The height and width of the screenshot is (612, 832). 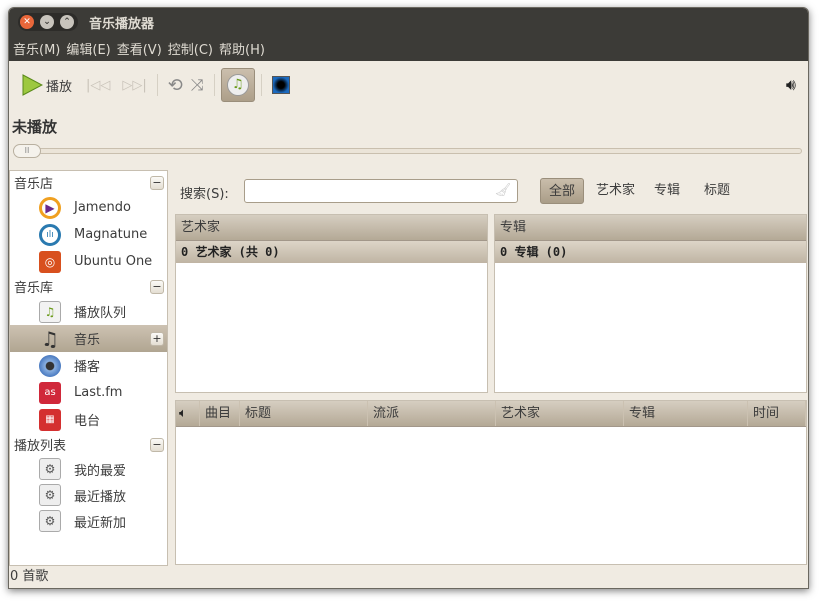 I want to click on playing-column-header: 🔈︎, so click(x=188, y=413).